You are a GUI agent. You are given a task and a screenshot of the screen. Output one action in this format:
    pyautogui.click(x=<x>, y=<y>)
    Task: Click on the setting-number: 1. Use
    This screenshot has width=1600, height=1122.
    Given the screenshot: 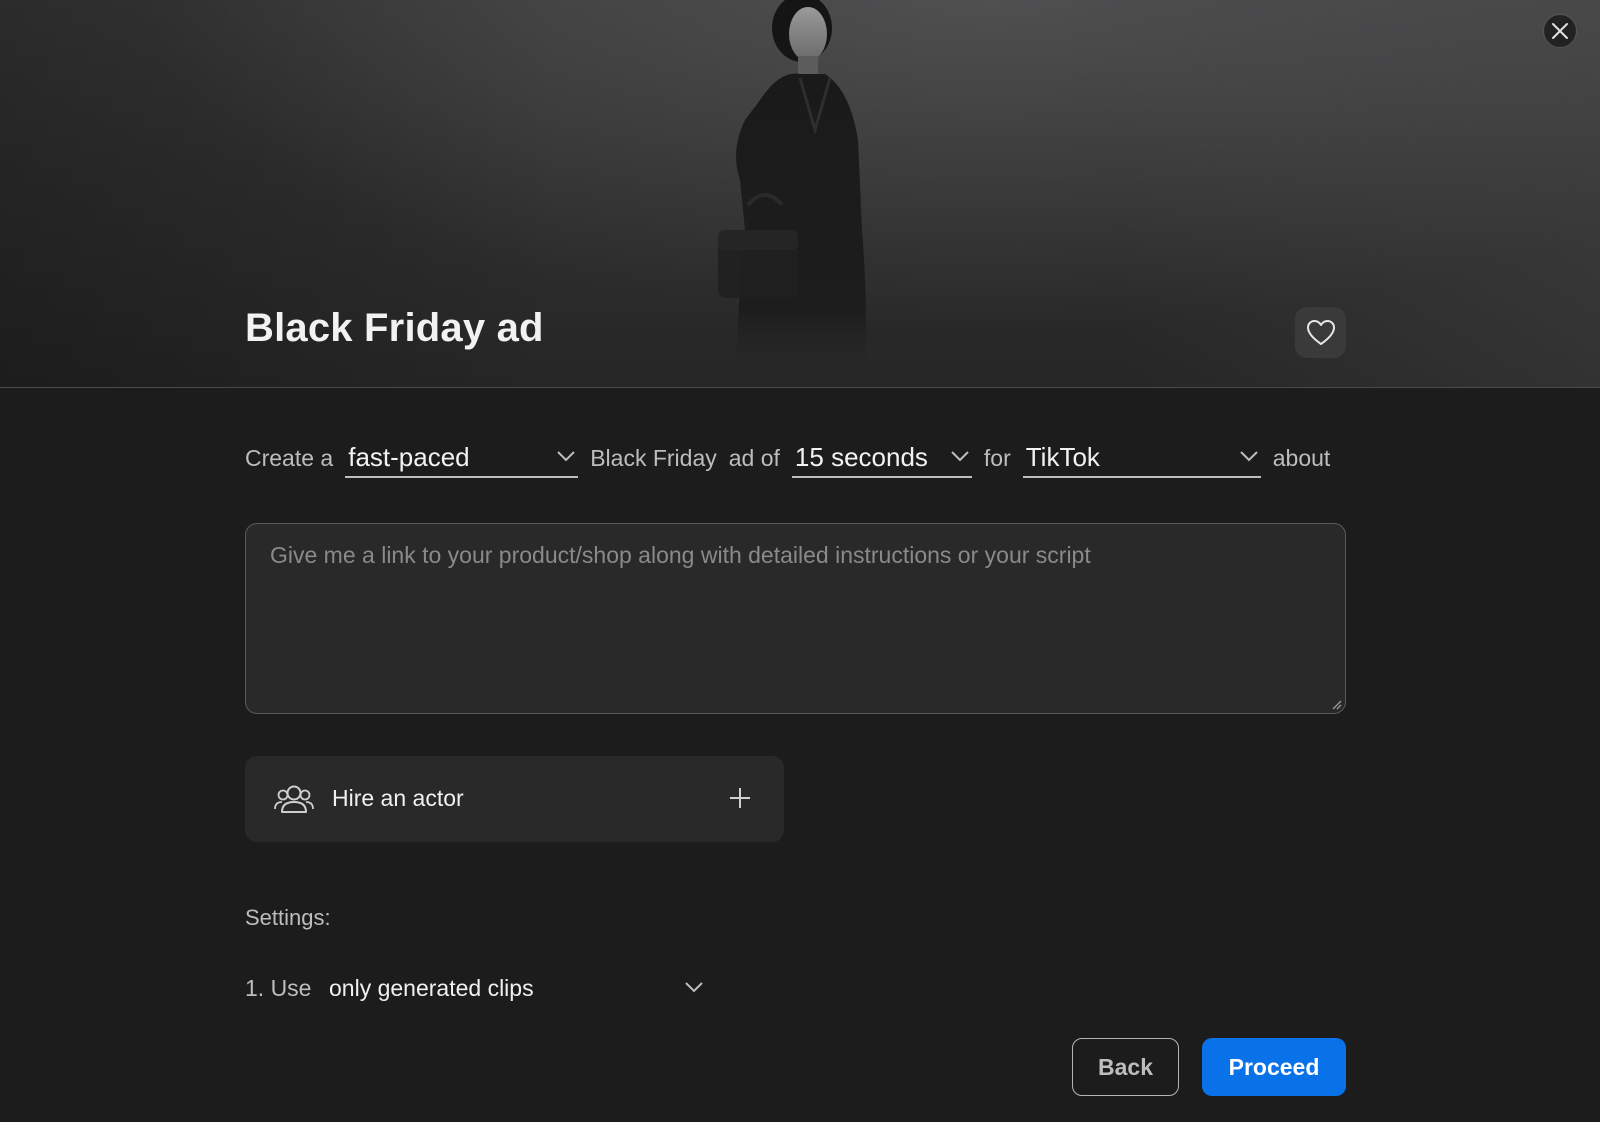 What is the action you would take?
    pyautogui.click(x=278, y=987)
    